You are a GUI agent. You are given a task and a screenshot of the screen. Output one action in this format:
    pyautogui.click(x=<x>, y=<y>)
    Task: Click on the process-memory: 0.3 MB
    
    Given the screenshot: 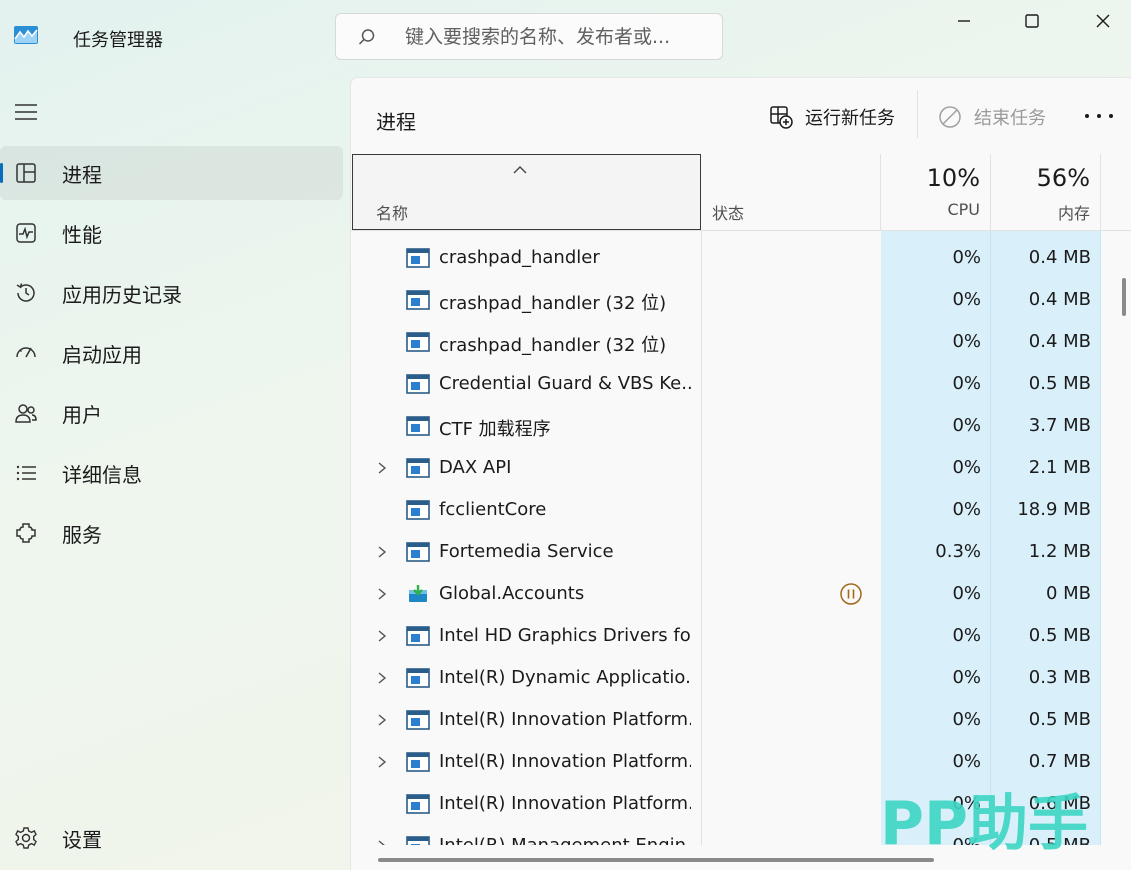 What is the action you would take?
    pyautogui.click(x=1059, y=677)
    